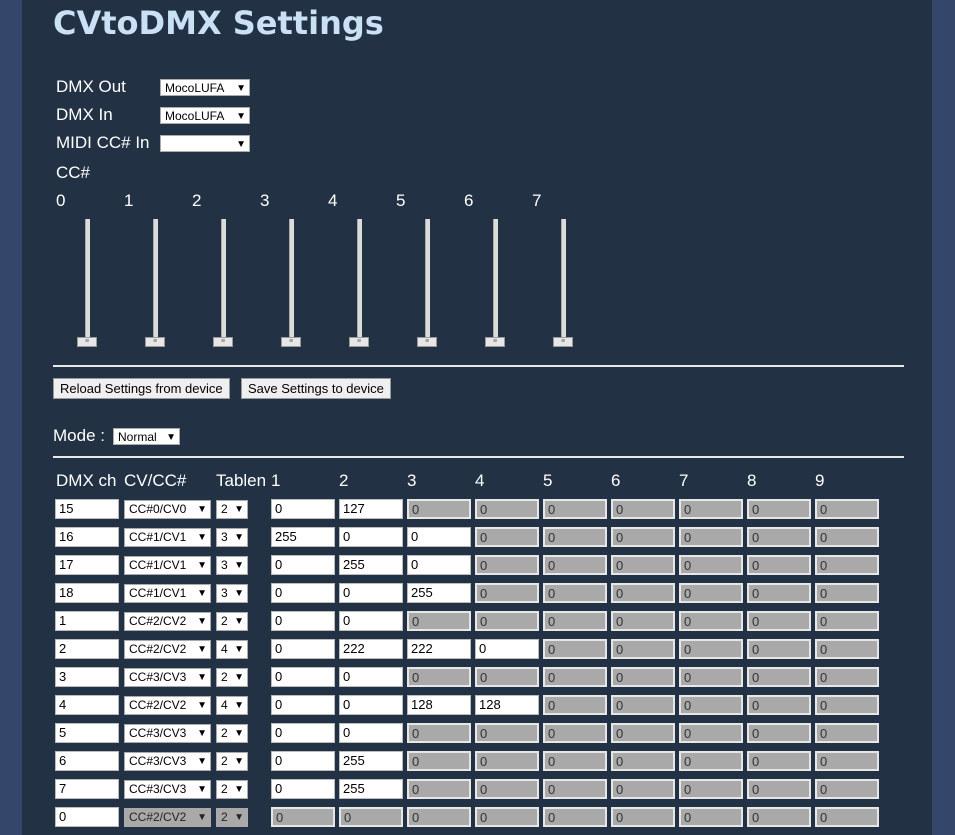 The image size is (955, 835). I want to click on midi-cc-in-select: ▼, so click(205, 143).